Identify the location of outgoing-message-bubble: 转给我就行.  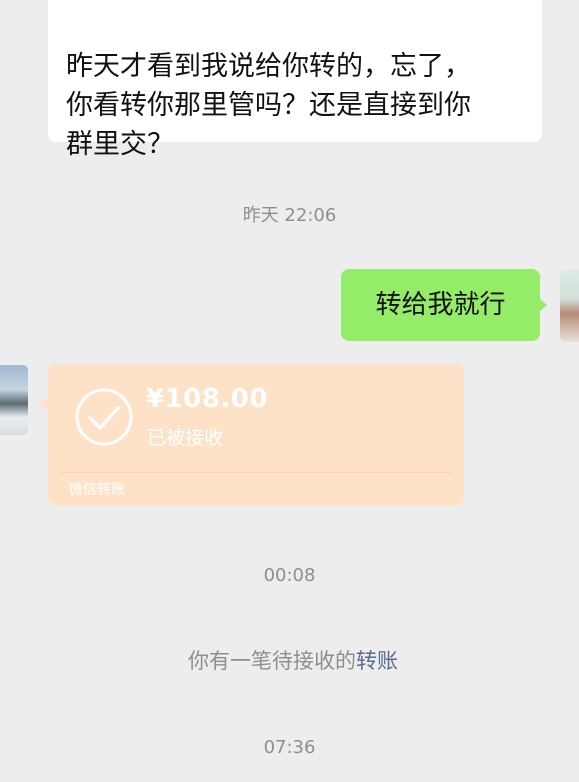
(440, 305).